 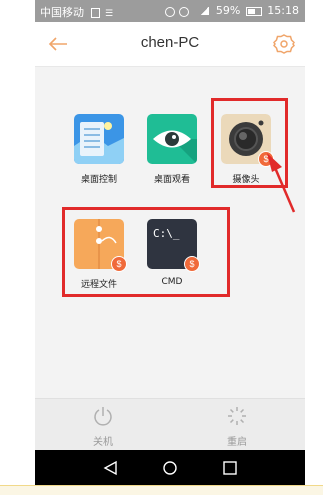 What do you see at coordinates (237, 427) in the screenshot?
I see `restart-button: 重启` at bounding box center [237, 427].